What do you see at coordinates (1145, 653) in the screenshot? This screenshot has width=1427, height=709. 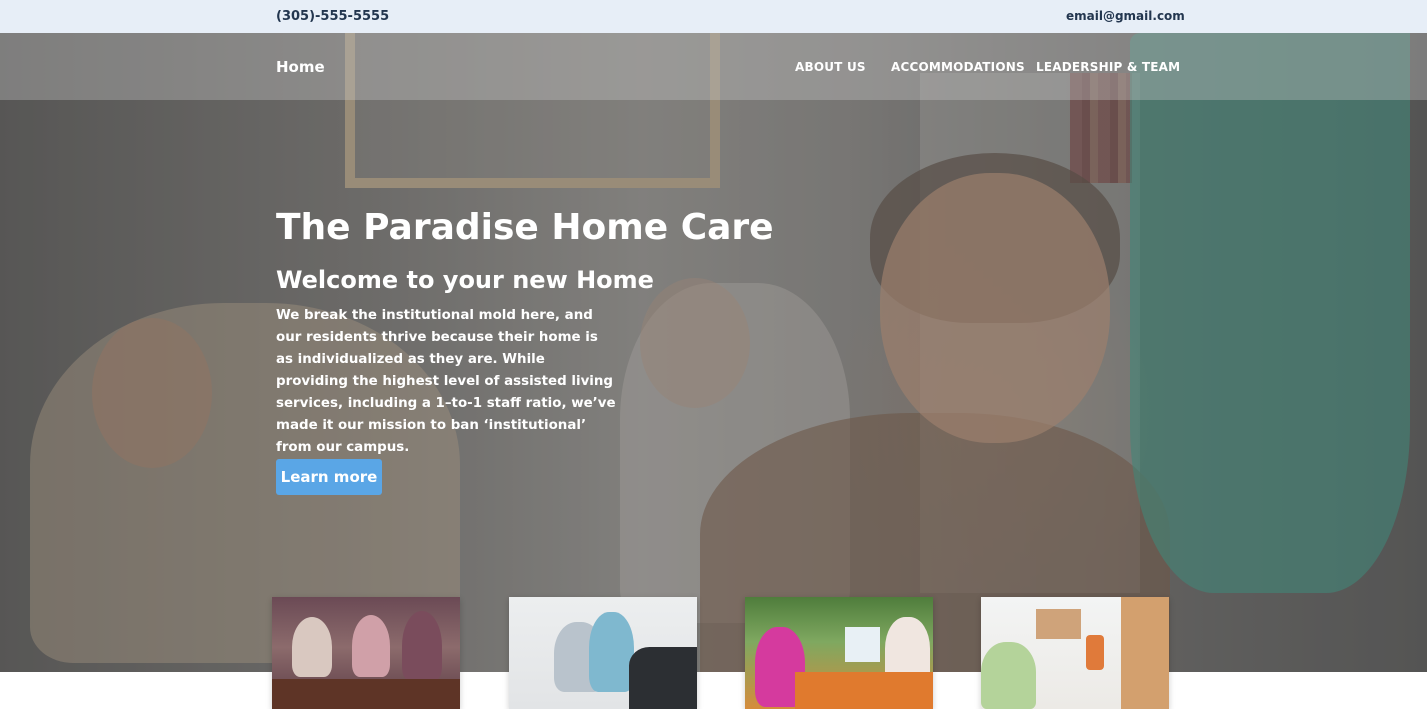 I see `thumb-door` at bounding box center [1145, 653].